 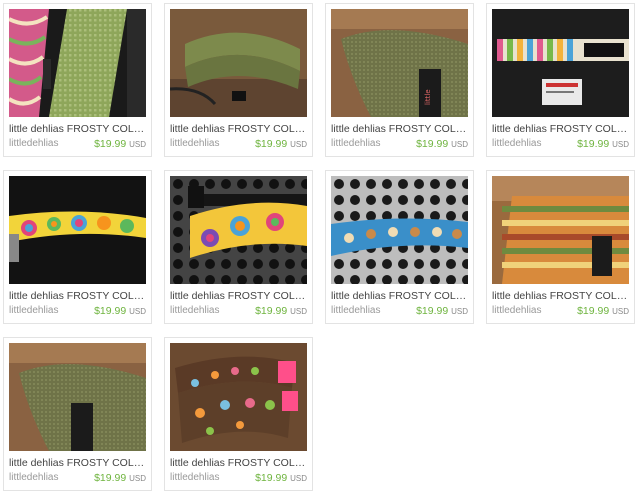 I want to click on svg-text: little, so click(x=428, y=97).